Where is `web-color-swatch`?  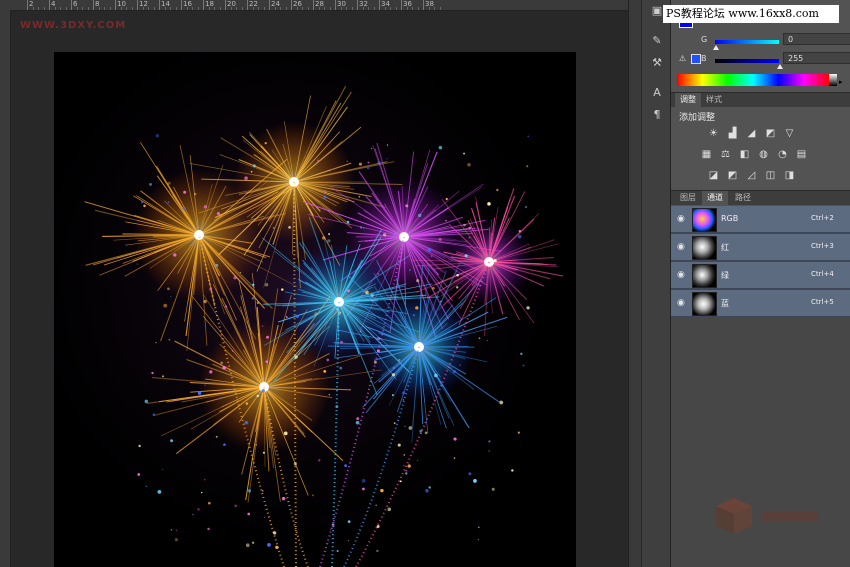
web-color-swatch is located at coordinates (696, 59).